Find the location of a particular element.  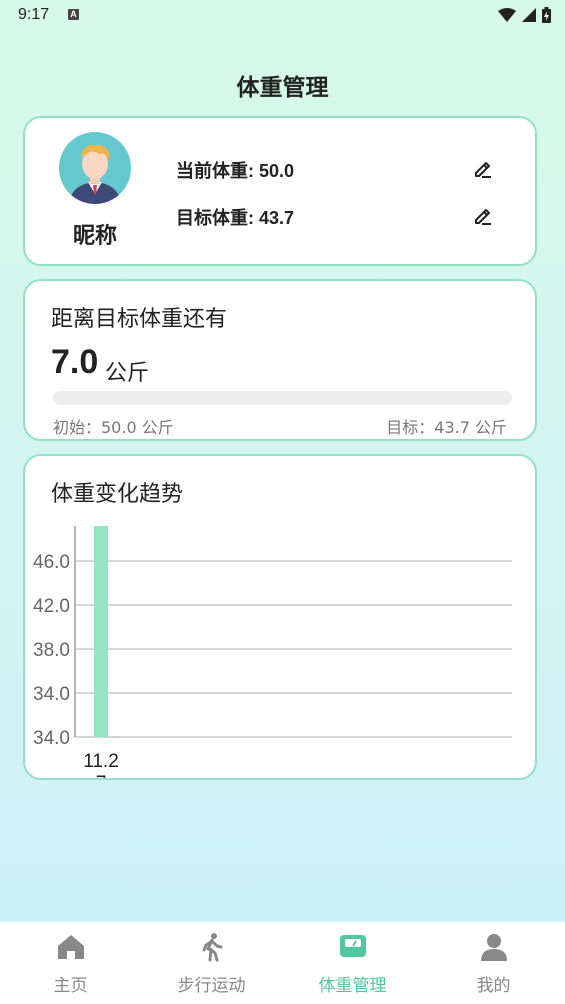

remaining-card: 距离目标体重还有 7.0 公斤 初始：50.0 公斤 目标：43.7 公斤 is located at coordinates (280, 360).